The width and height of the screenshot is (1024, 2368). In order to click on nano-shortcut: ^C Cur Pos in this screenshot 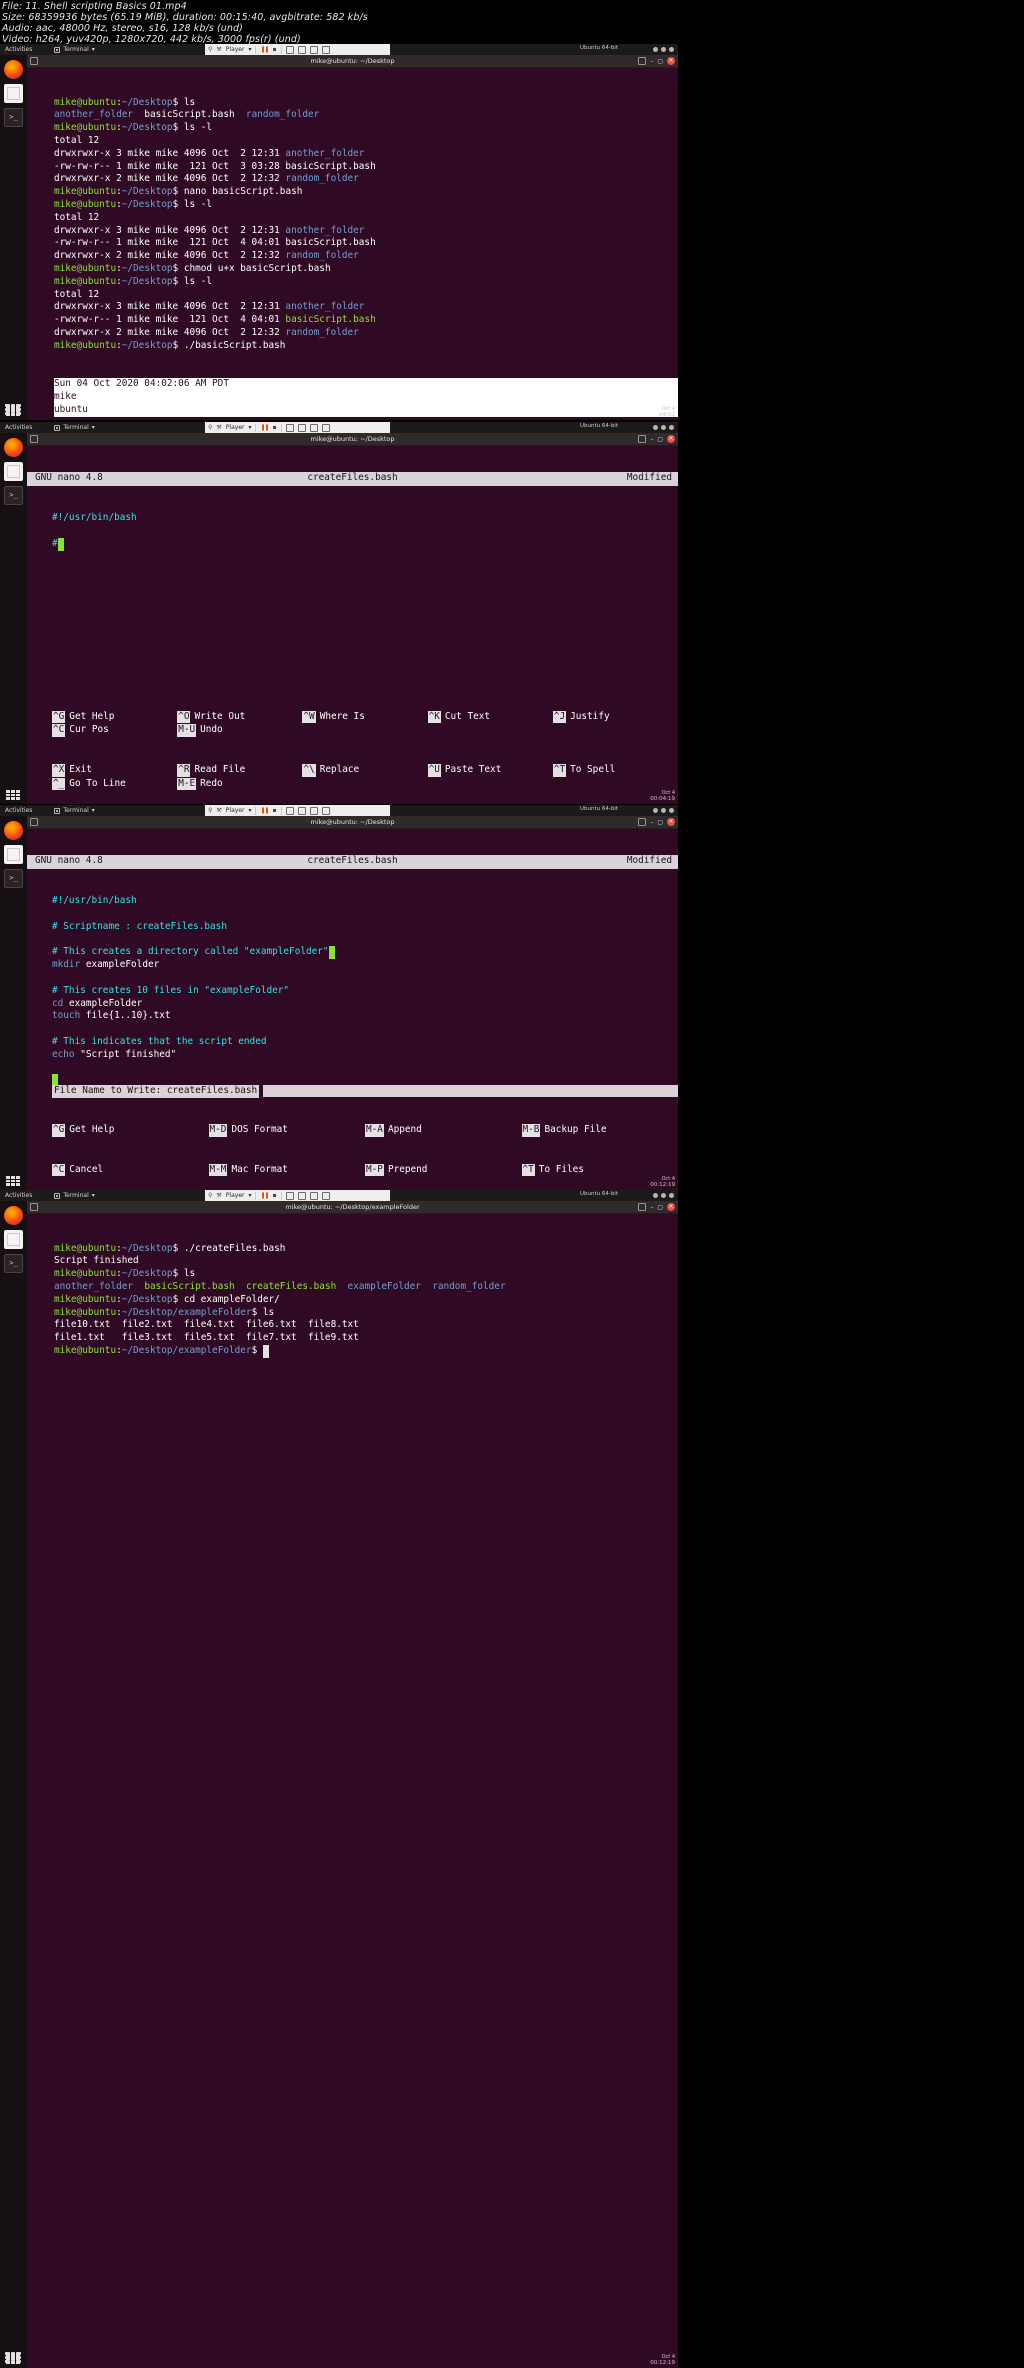, I will do `click(114, 731)`.